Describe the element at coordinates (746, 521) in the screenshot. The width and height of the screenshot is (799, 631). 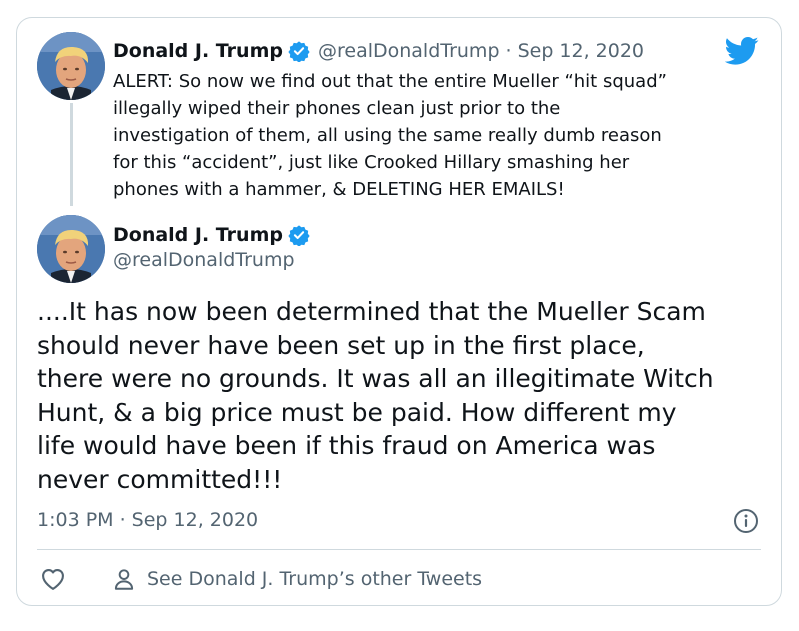
I see `info-icon` at that location.